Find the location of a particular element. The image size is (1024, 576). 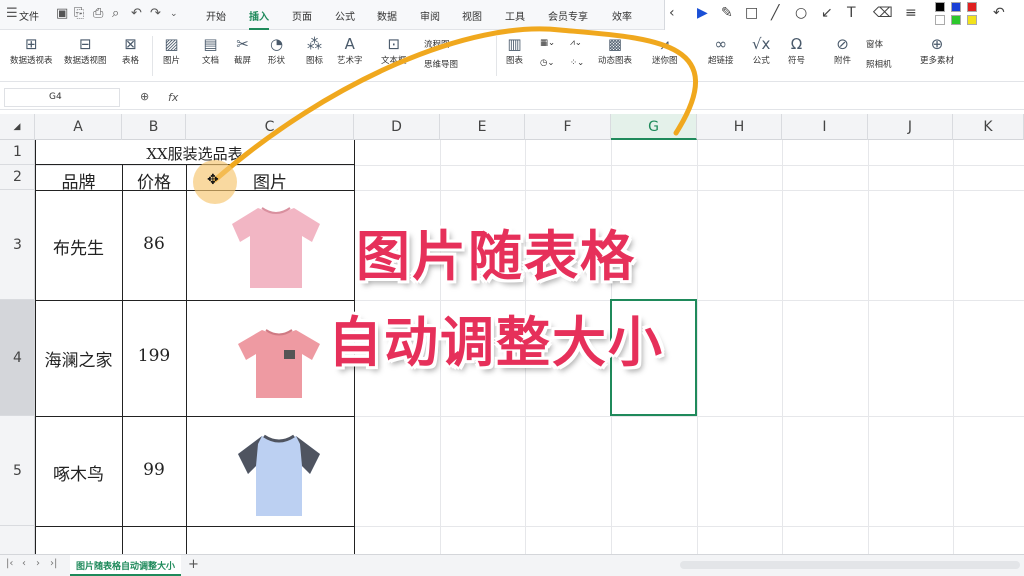

prev-sheet-icon: ‹ is located at coordinates (24, 563).